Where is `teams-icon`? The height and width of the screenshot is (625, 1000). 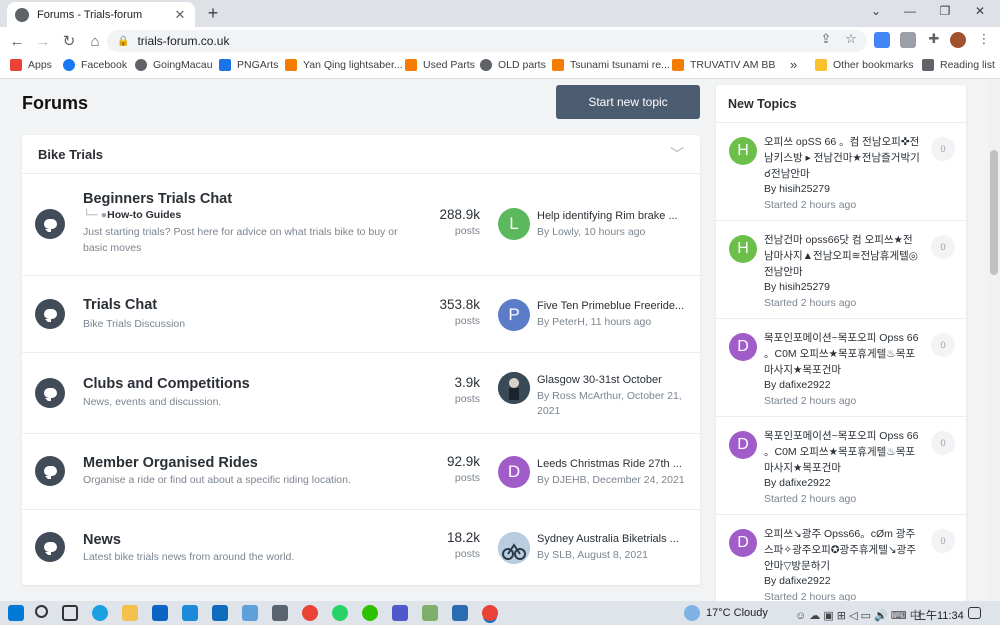 teams-icon is located at coordinates (400, 613).